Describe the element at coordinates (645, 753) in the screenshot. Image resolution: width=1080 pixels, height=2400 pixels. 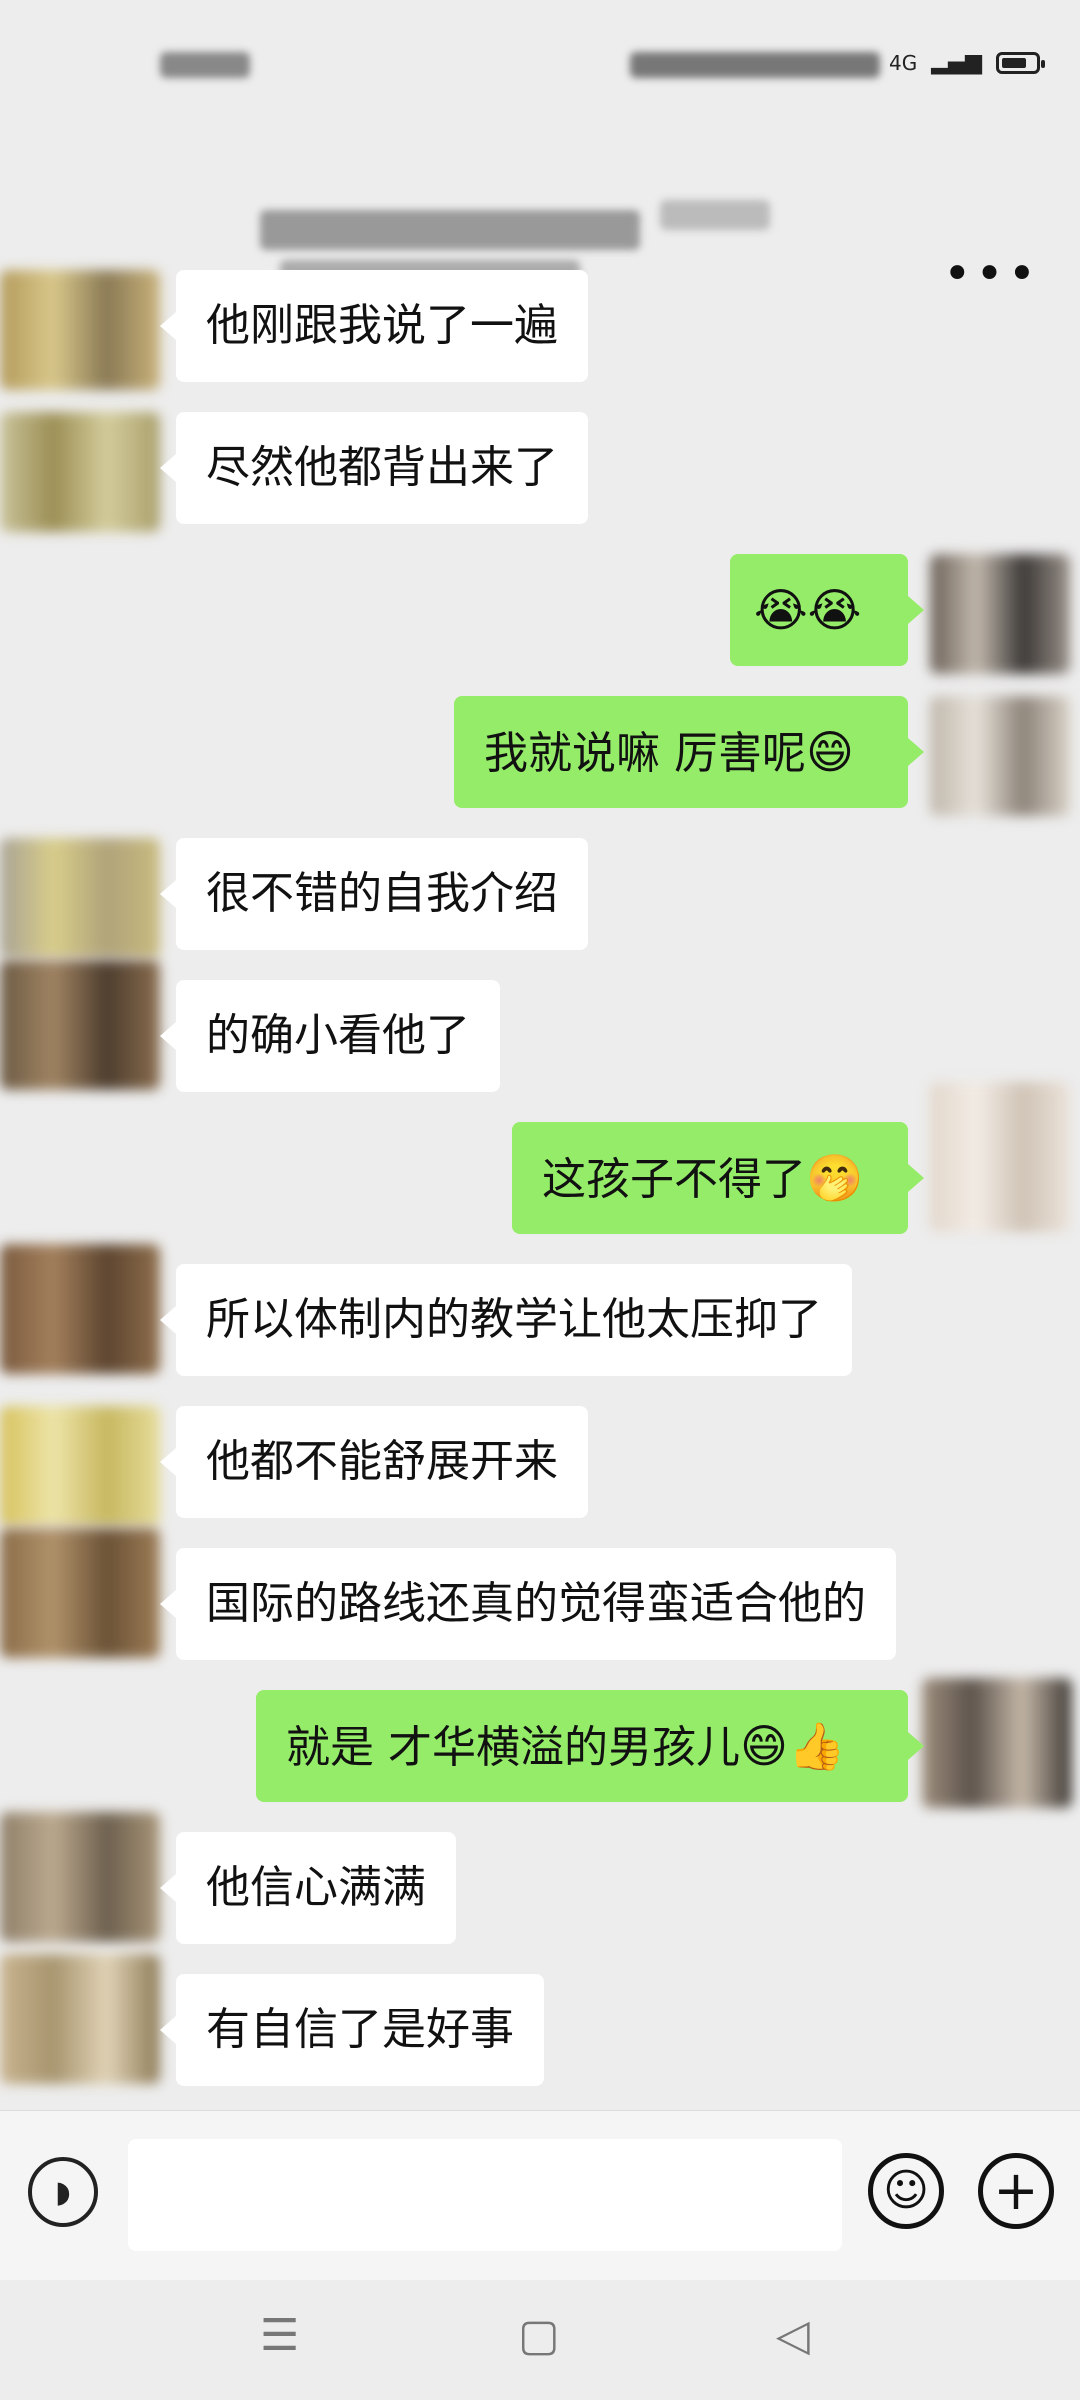
I see `message-text: 我就说嘛 厉害呢` at that location.